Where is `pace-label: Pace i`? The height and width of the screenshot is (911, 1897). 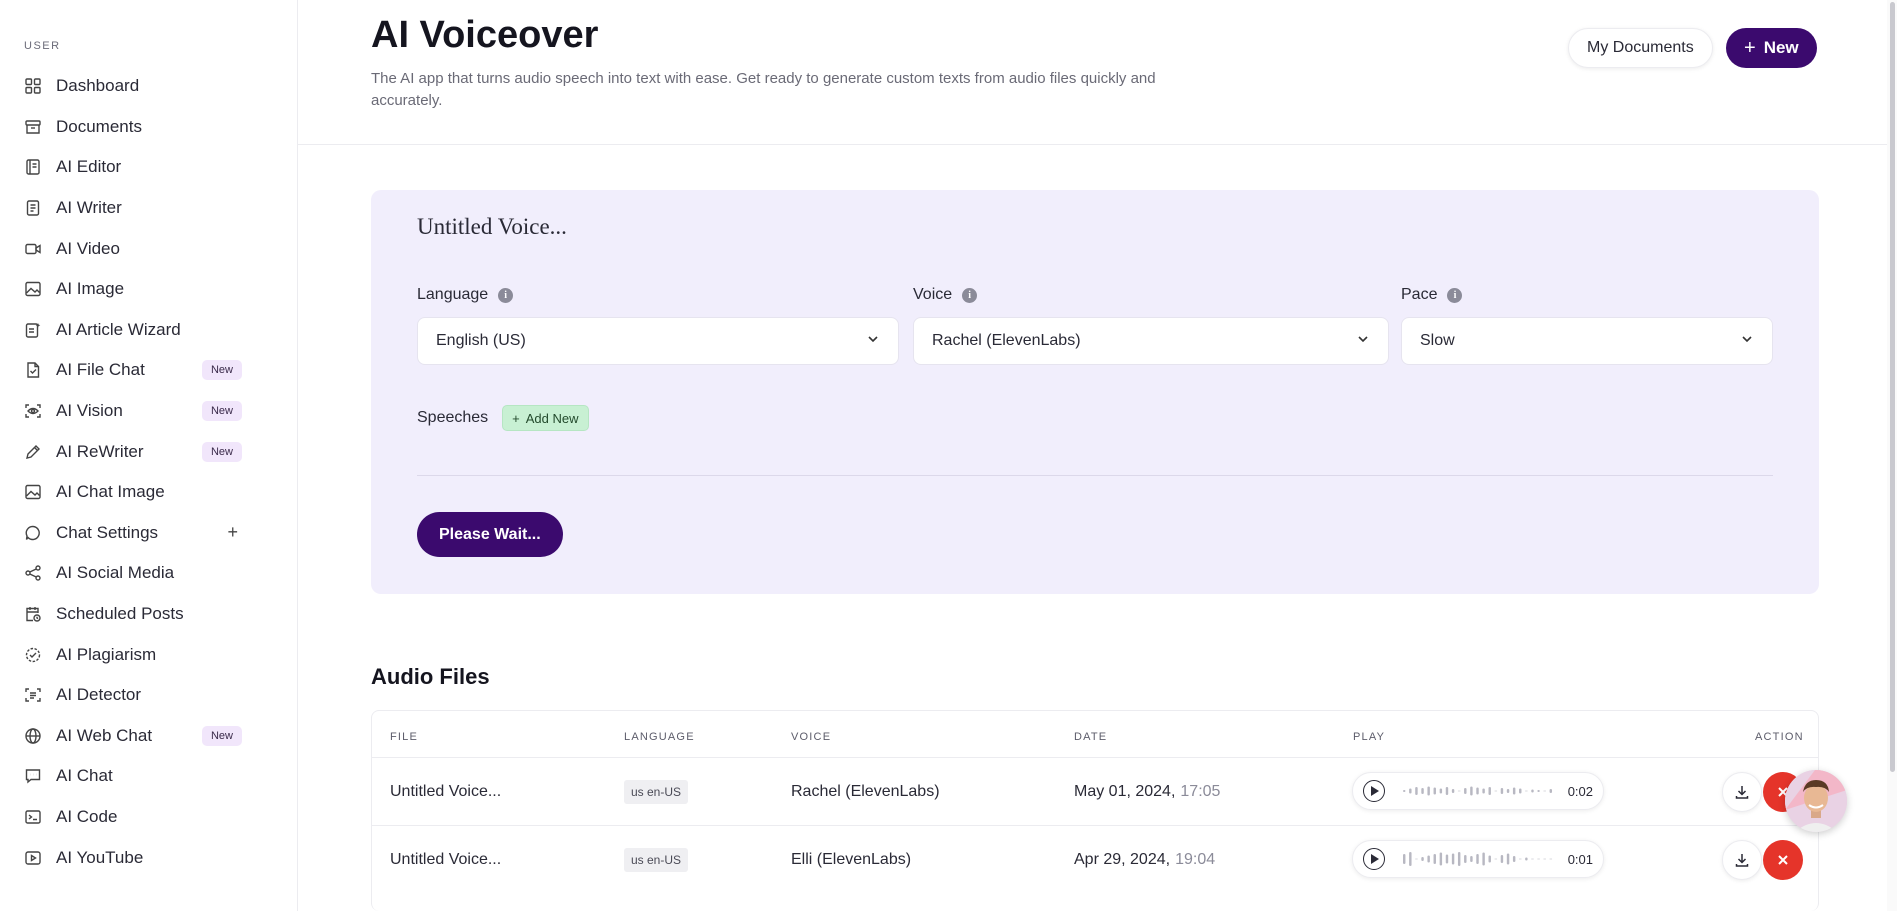 pace-label: Pace i is located at coordinates (1432, 295).